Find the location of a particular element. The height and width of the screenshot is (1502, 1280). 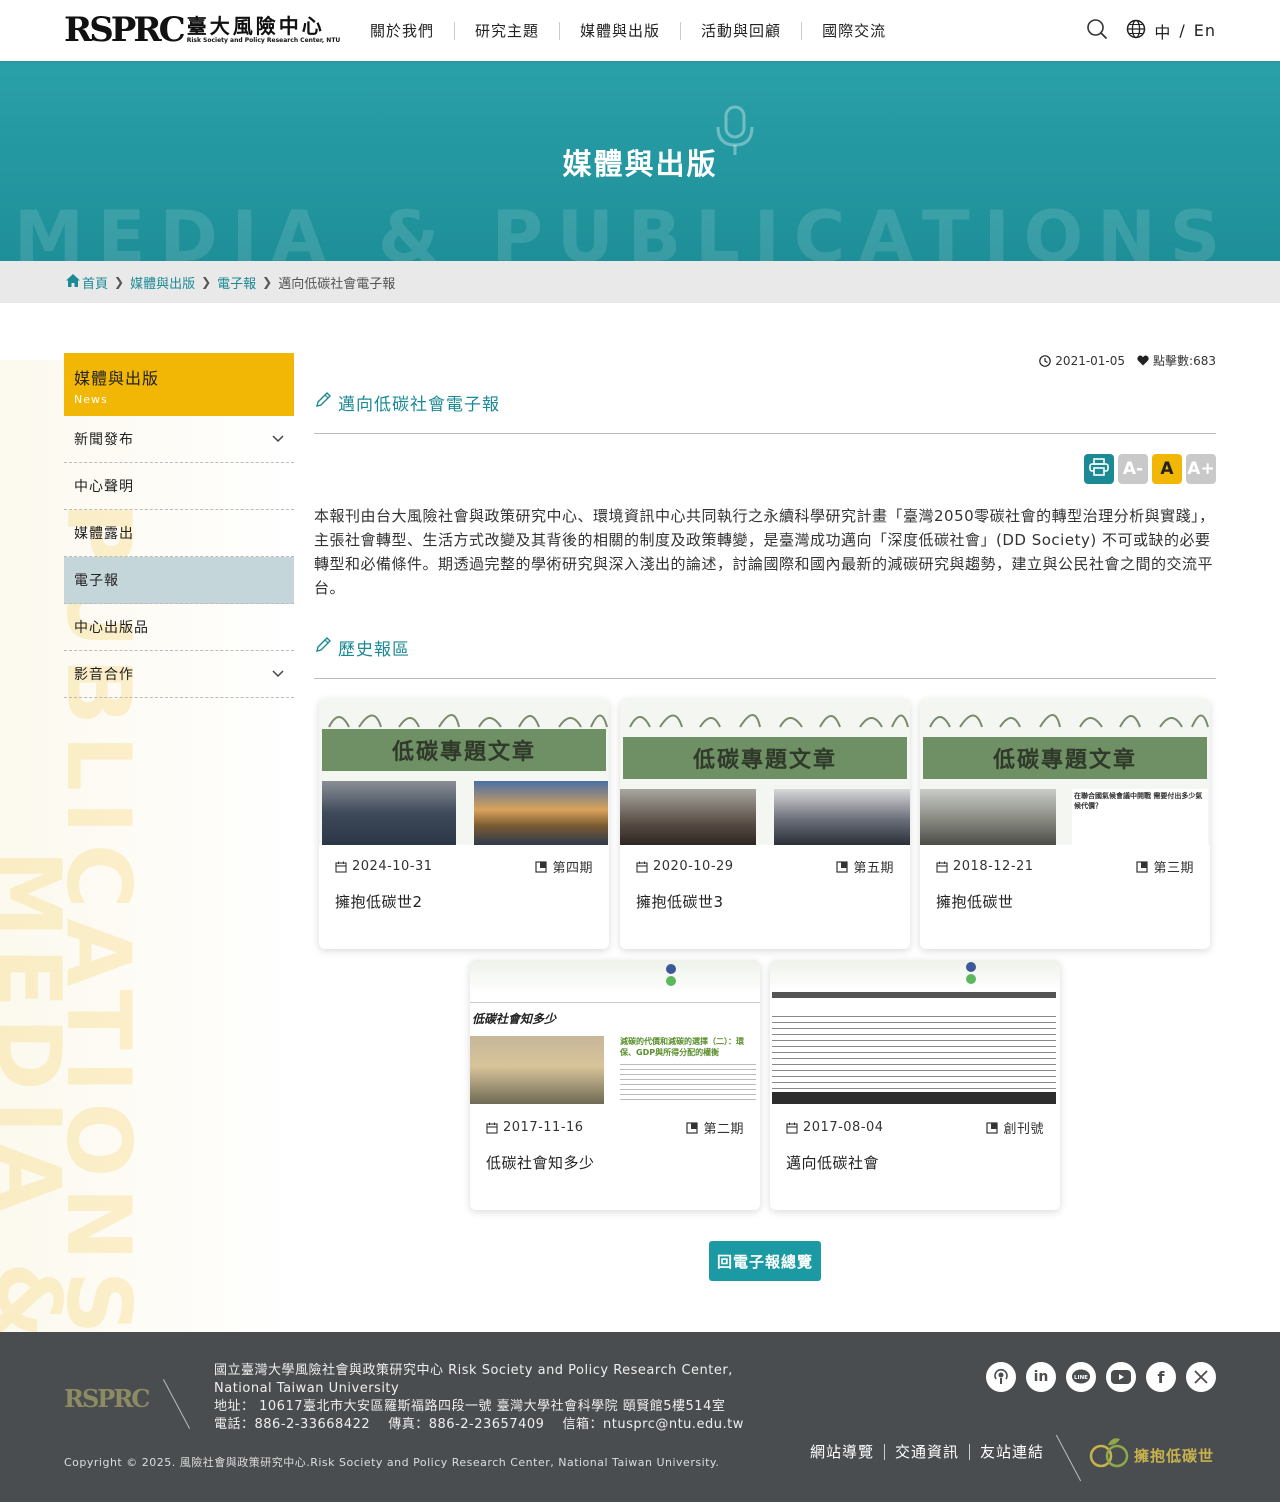

footer-logo: RSPRC is located at coordinates (107, 1398).